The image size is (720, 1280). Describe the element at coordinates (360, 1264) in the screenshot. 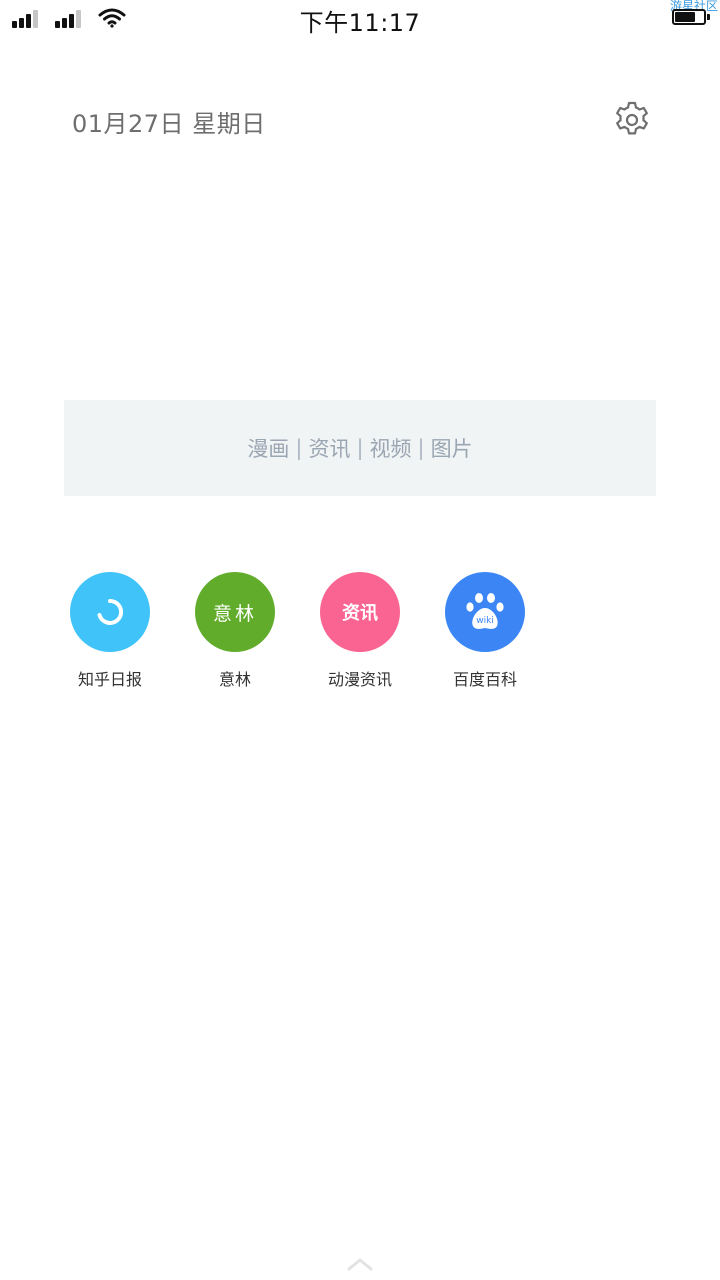

I see `chevron-up-icon` at that location.